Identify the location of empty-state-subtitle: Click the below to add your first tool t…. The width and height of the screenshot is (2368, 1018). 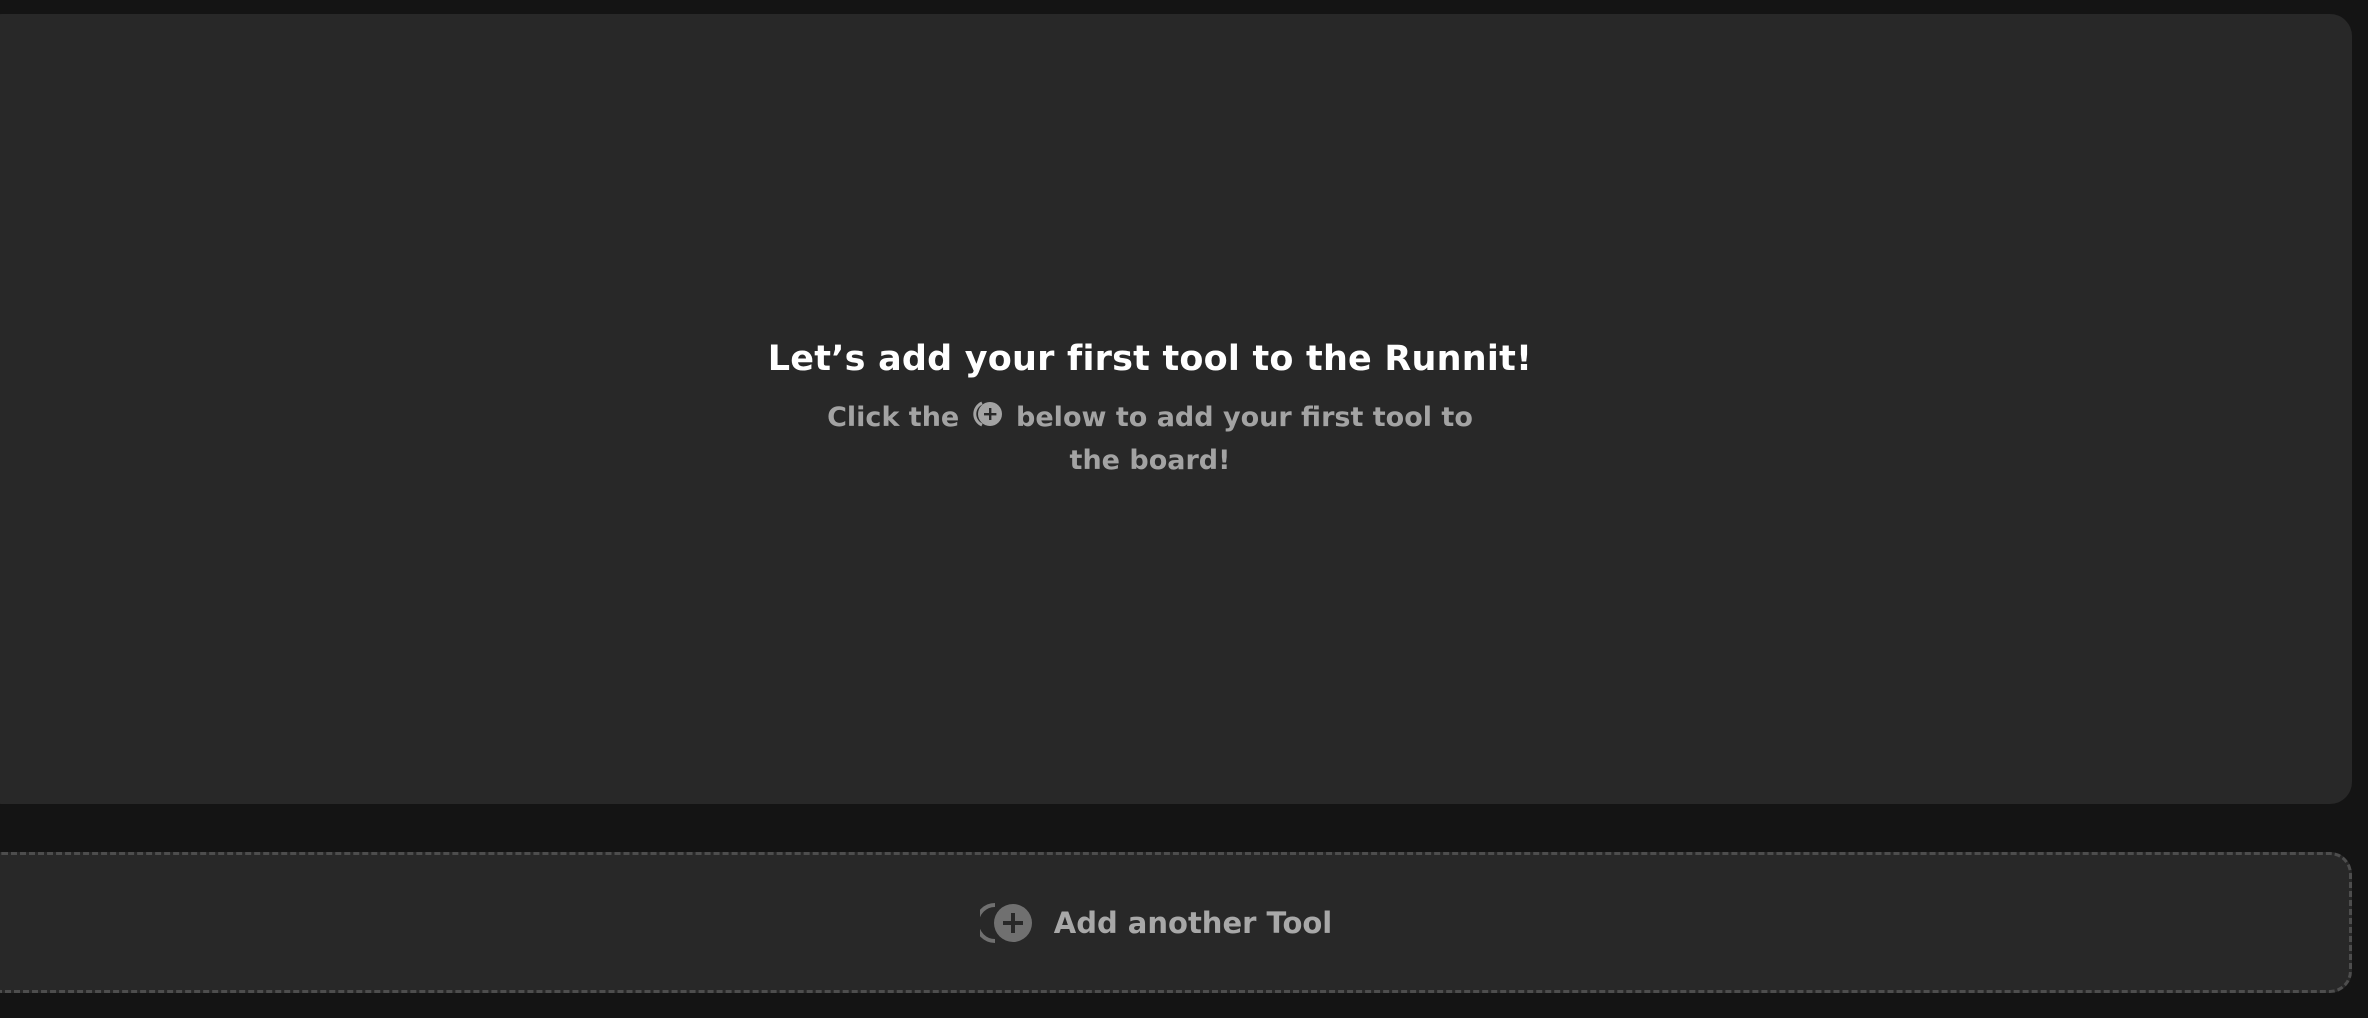
(1150, 439).